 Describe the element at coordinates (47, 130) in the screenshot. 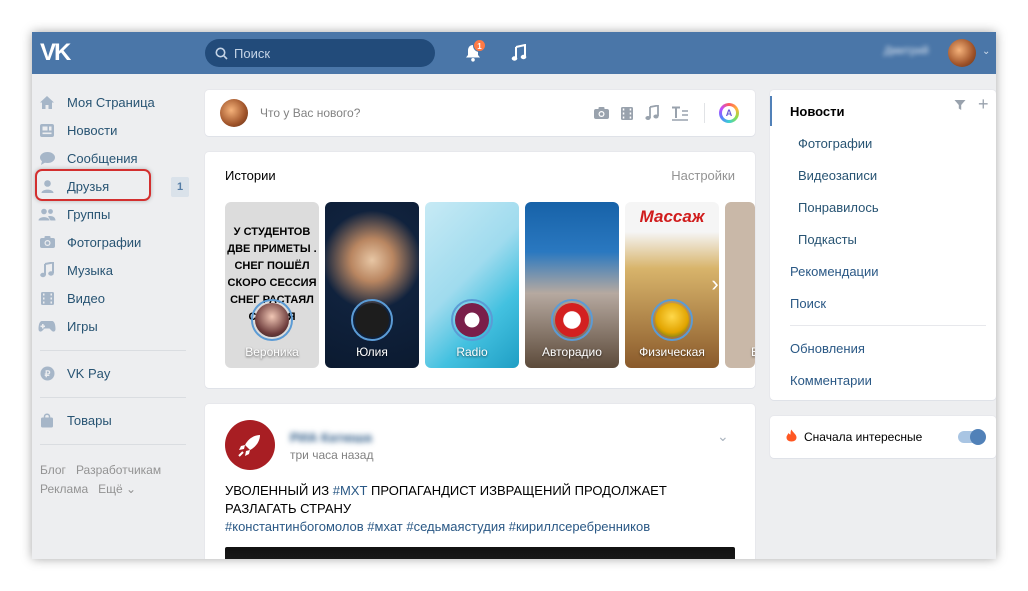

I see `news-icon` at that location.